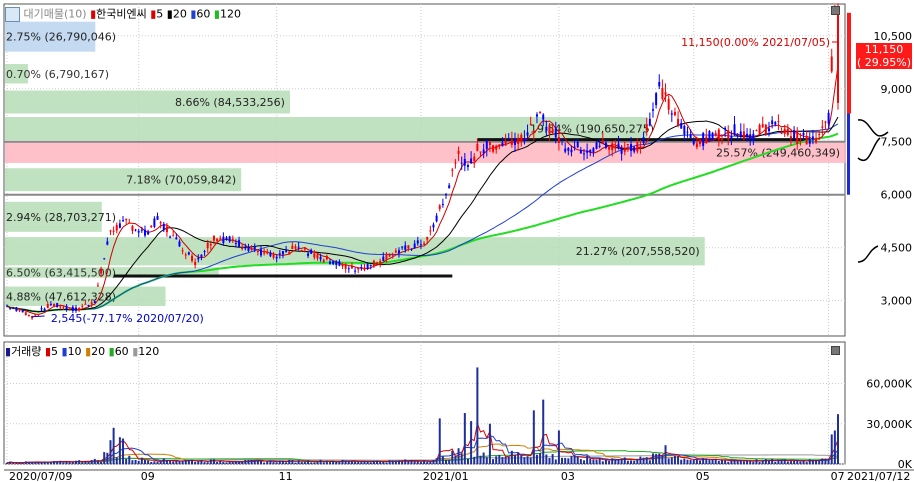 Image resolution: width=914 pixels, height=482 pixels. Describe the element at coordinates (230, 14) in the screenshot. I see `legend-ma120: 120` at that location.